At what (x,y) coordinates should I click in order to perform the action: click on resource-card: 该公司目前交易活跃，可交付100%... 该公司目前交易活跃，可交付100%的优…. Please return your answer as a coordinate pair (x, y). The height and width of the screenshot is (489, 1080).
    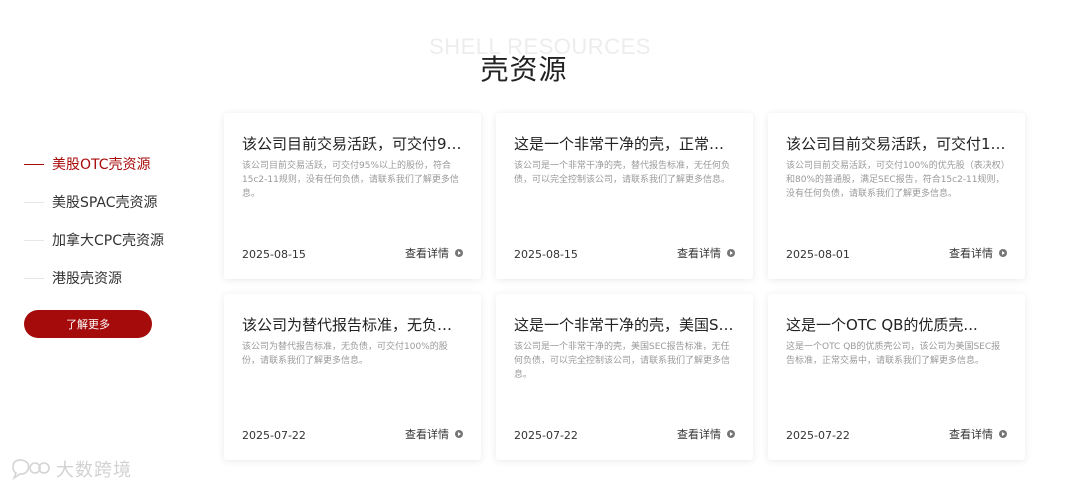
    Looking at the image, I should click on (896, 196).